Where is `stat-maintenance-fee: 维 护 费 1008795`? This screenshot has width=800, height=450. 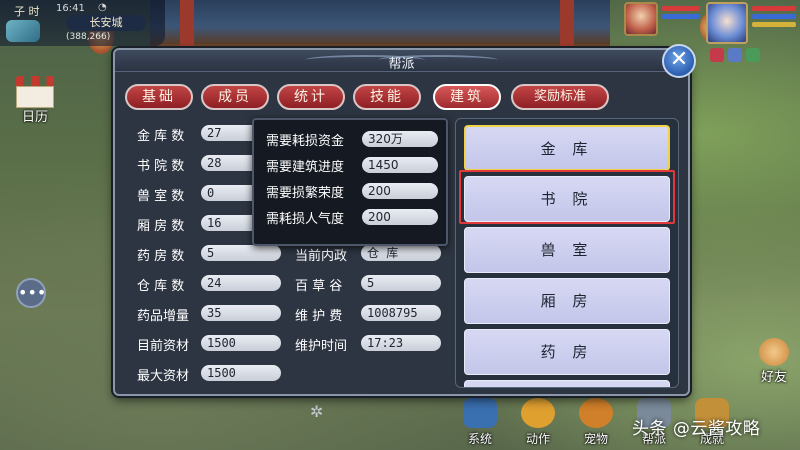 stat-maintenance-fee: 维 护 费 1008795 is located at coordinates (370, 314).